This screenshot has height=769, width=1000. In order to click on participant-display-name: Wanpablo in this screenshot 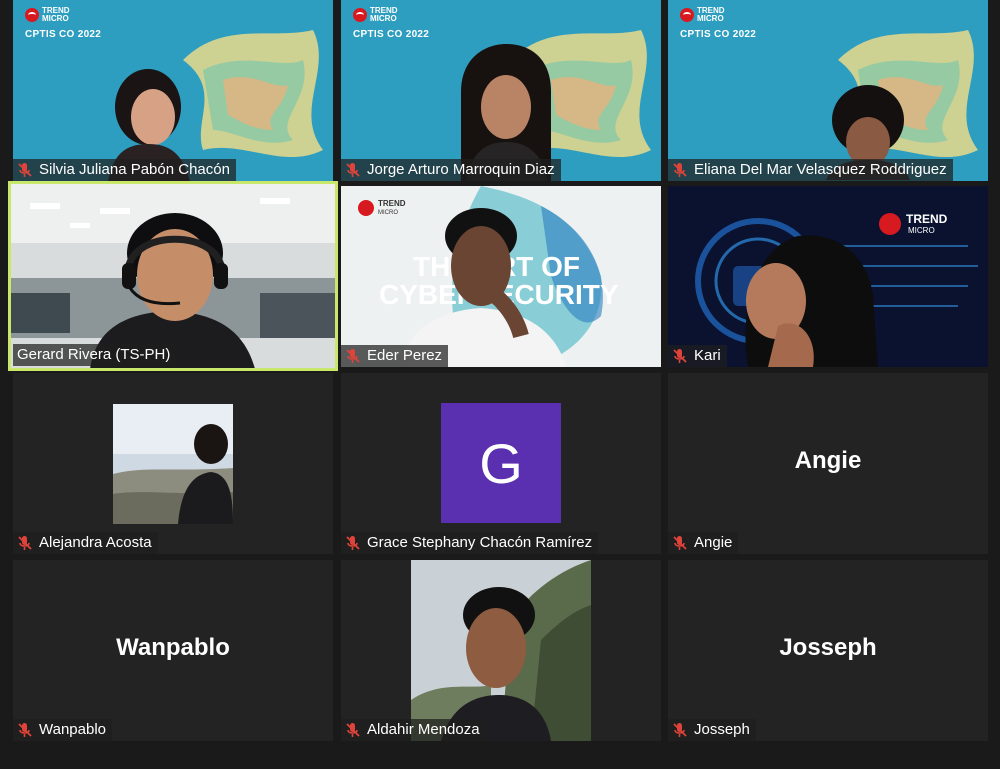, I will do `click(173, 647)`.